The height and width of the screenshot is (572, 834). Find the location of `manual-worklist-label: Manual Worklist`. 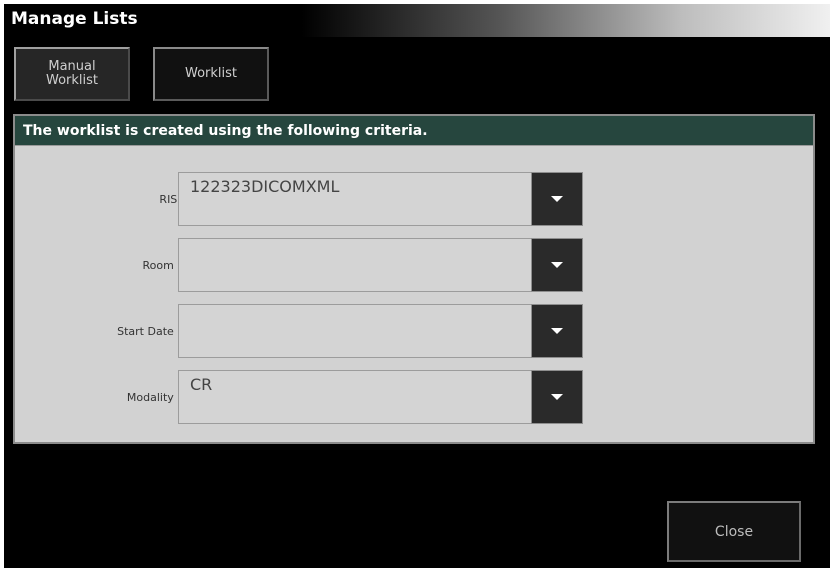

manual-worklist-label: Manual Worklist is located at coordinates (72, 74).